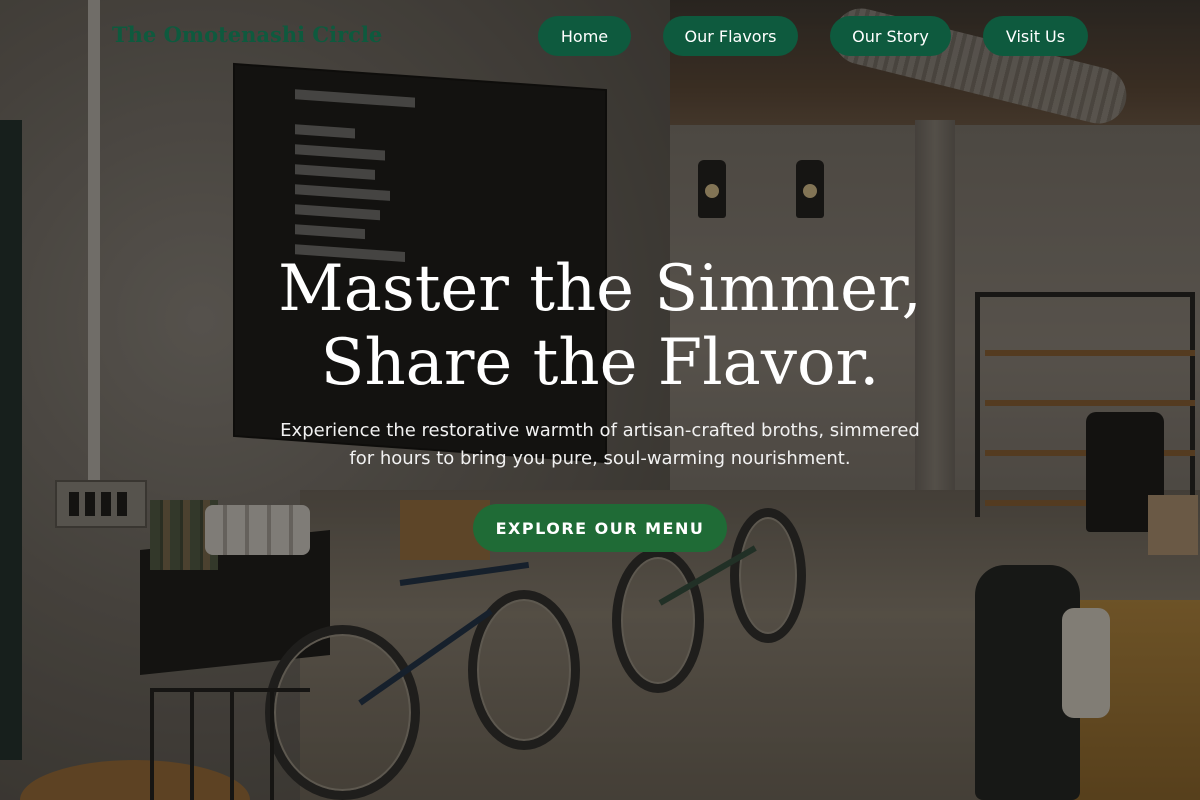  What do you see at coordinates (1035, 36) in the screenshot?
I see `nav-visit-us-button: Visit Us` at bounding box center [1035, 36].